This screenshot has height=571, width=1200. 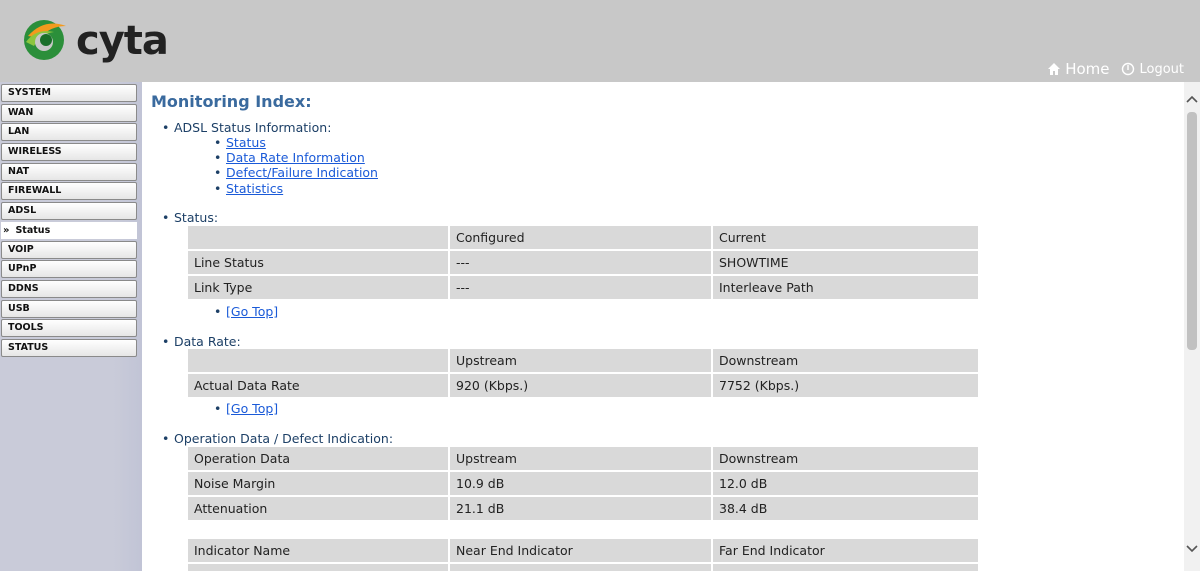 What do you see at coordinates (1087, 69) in the screenshot?
I see `home-label: Home` at bounding box center [1087, 69].